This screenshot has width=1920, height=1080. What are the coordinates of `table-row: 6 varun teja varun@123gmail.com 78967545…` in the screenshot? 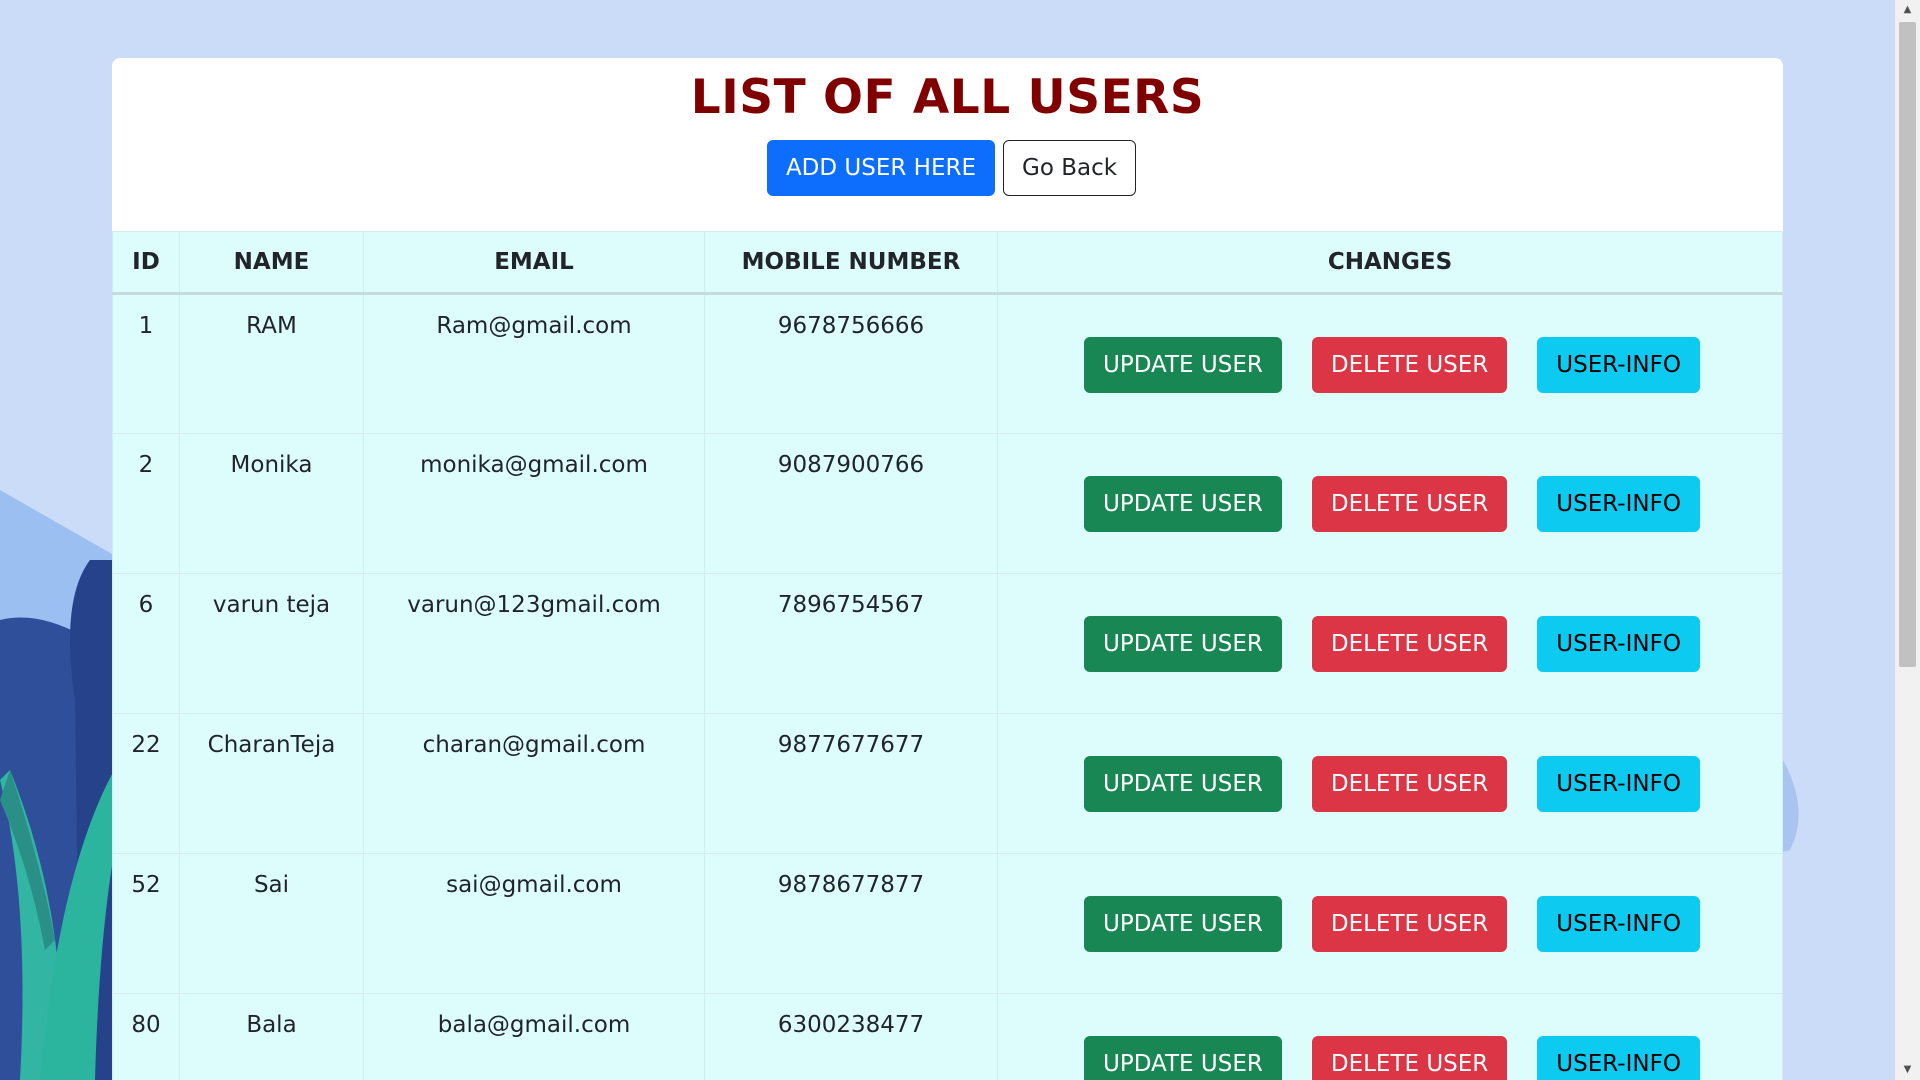 It's located at (947, 643).